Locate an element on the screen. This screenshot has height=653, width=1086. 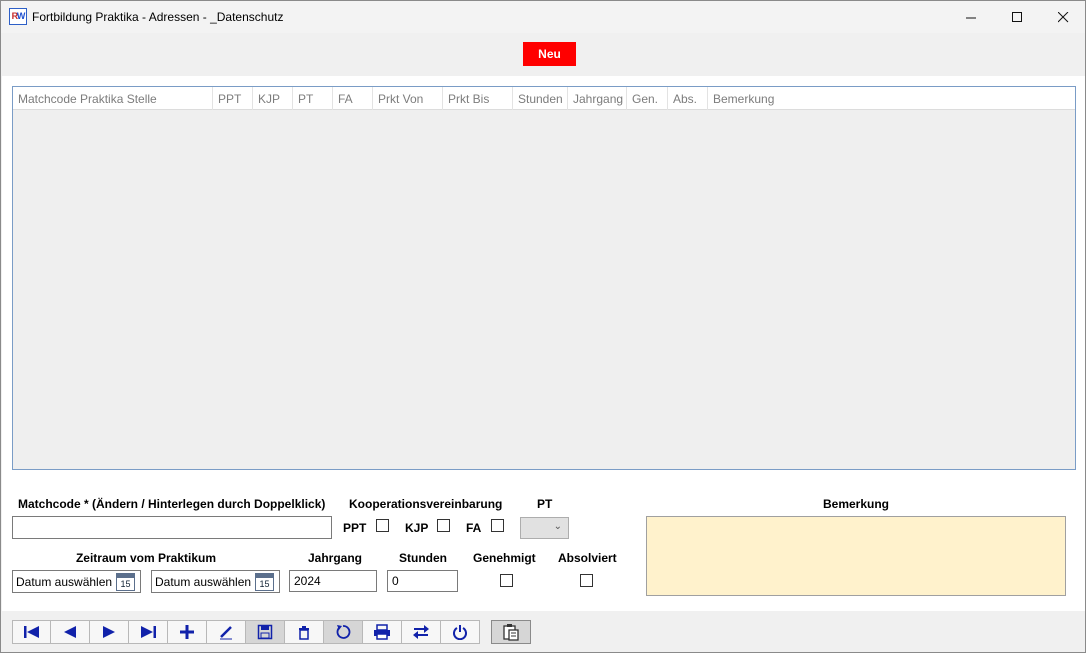
swap-icon is located at coordinates (421, 632).